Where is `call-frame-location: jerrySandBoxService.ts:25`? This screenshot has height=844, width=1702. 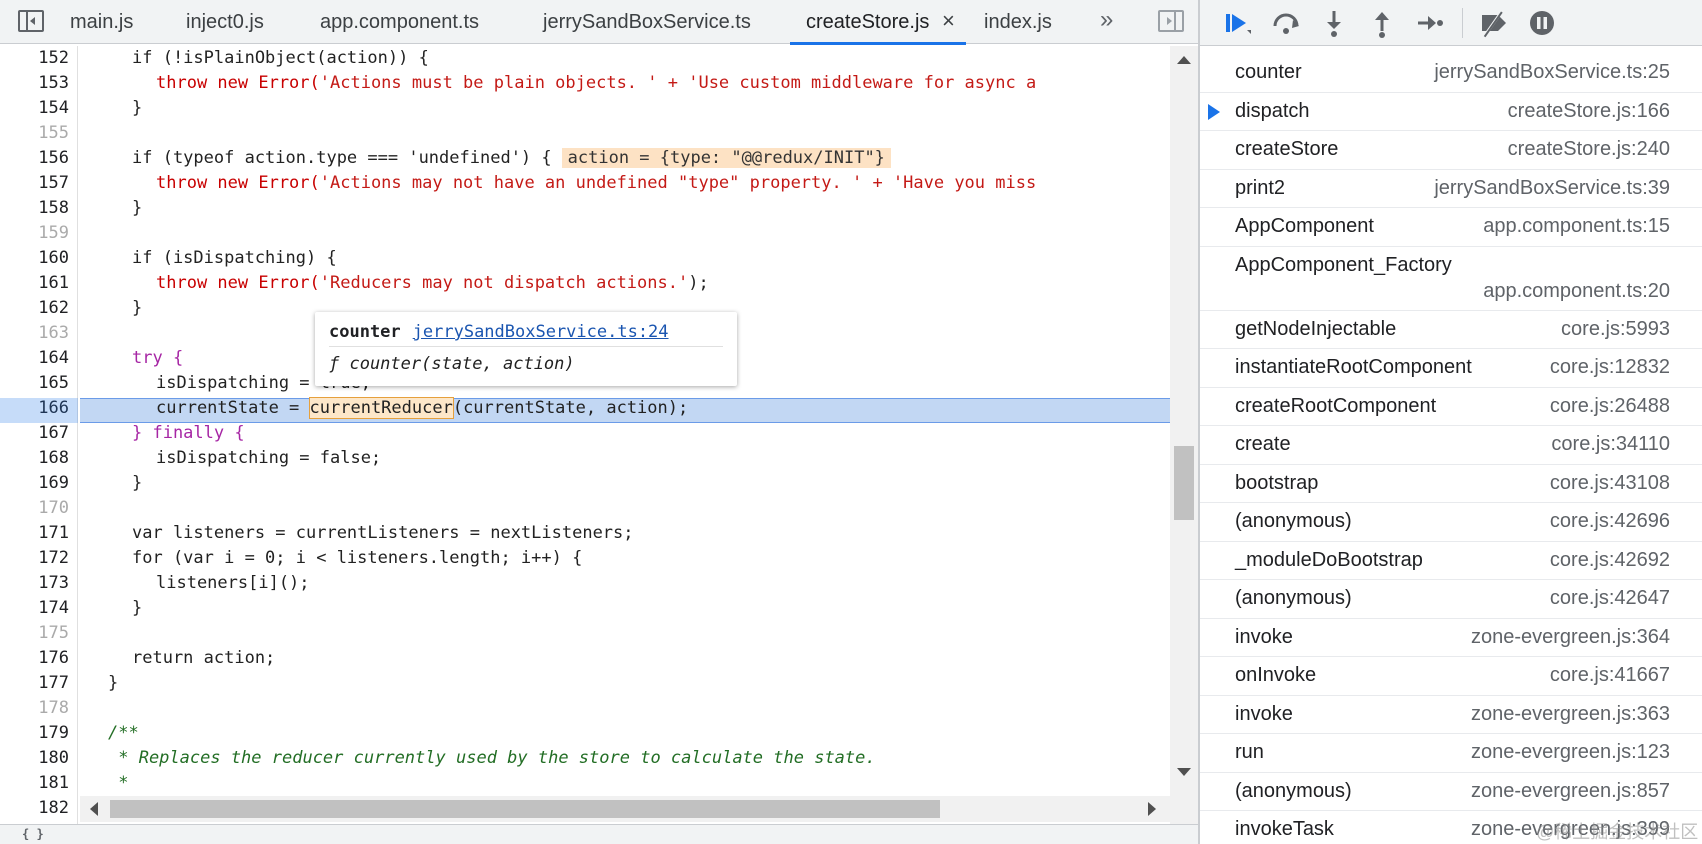
call-frame-location: jerrySandBoxService.ts:25 is located at coordinates (1552, 72).